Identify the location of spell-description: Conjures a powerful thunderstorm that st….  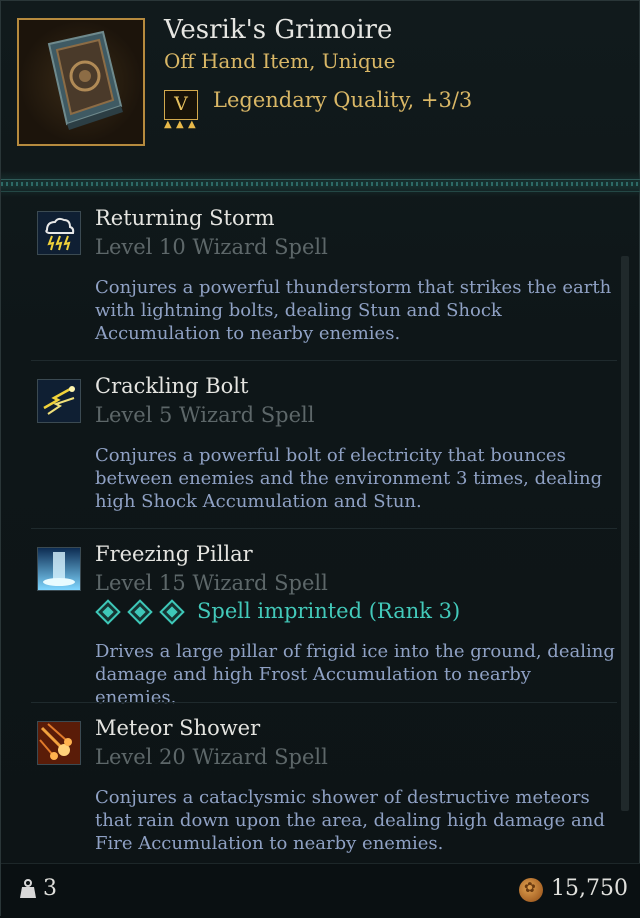
(353, 310).